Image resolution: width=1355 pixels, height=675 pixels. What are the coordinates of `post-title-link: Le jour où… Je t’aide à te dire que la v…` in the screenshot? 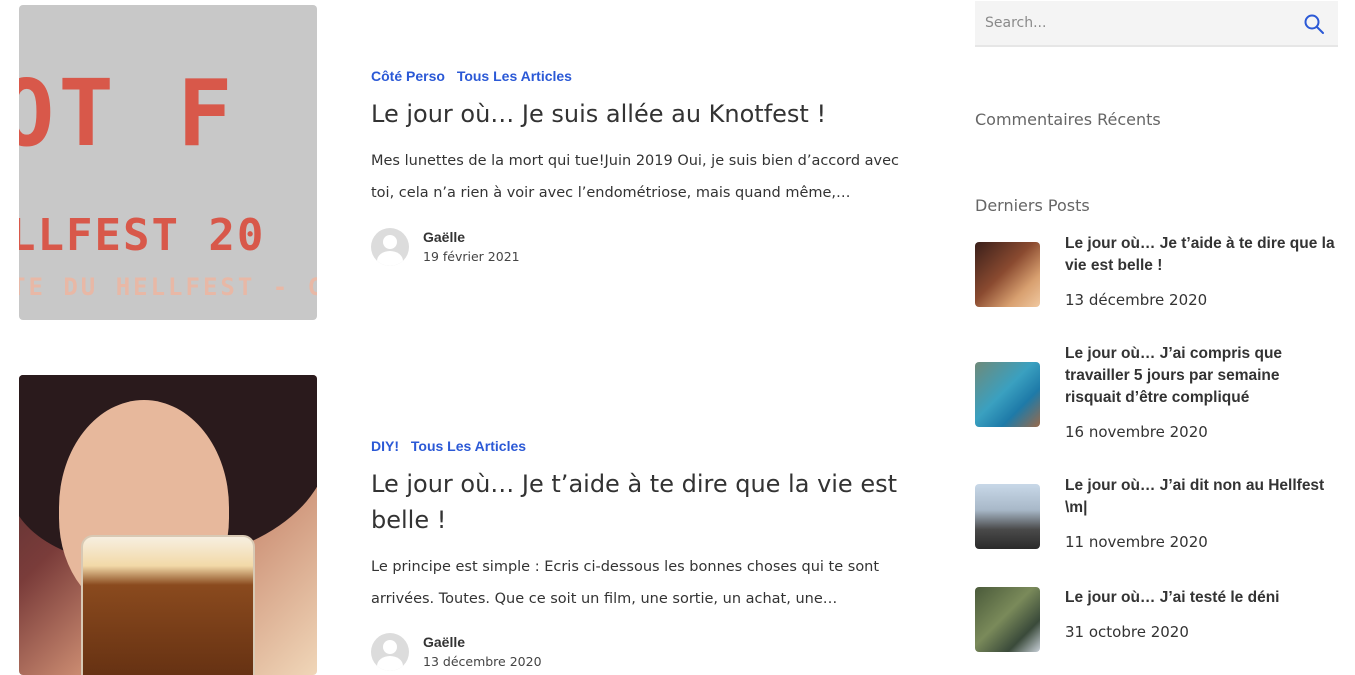 It's located at (1200, 255).